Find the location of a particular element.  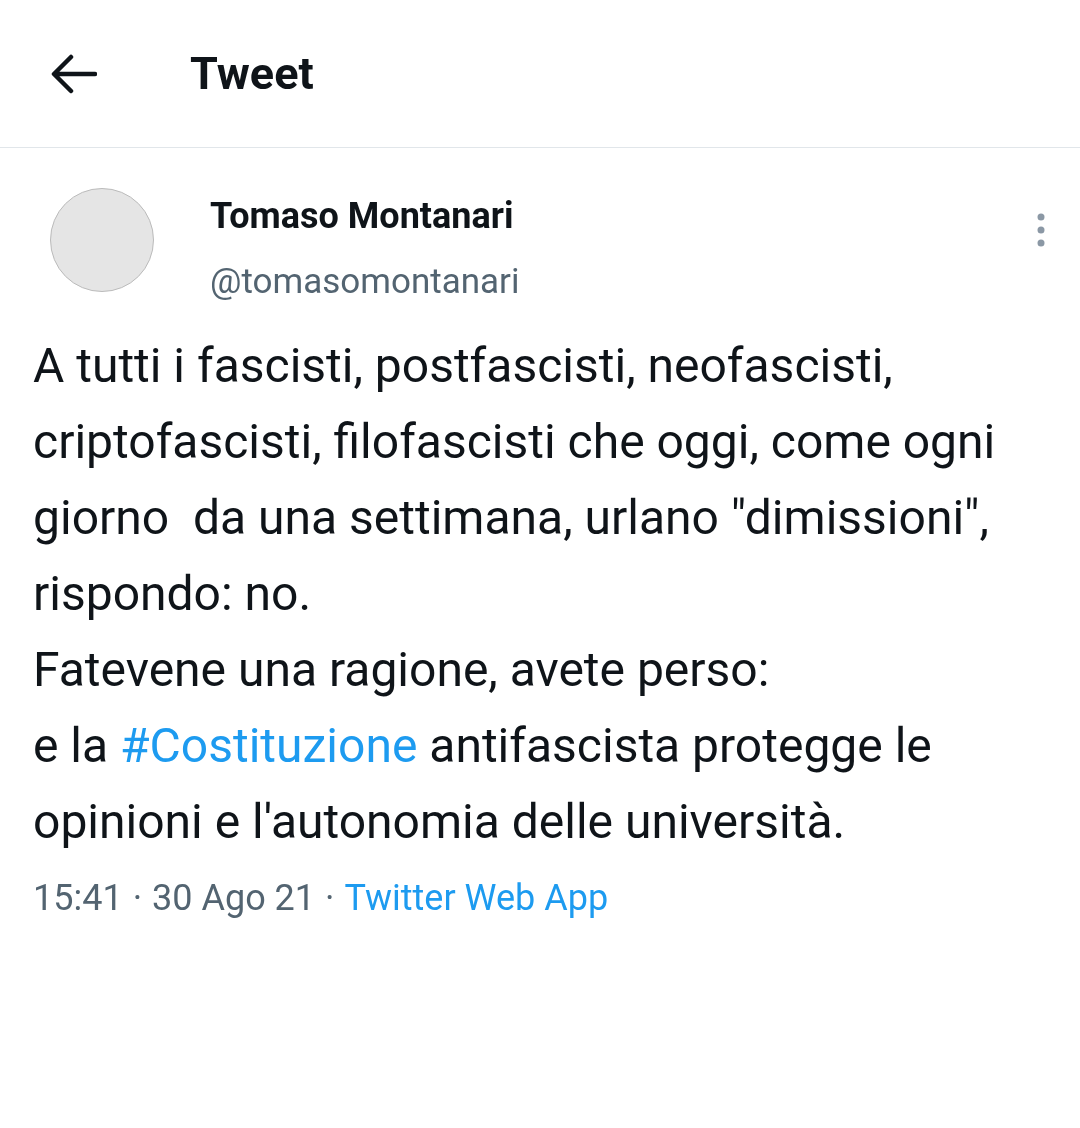

tweet-time: 15:41 is located at coordinates (78, 898).